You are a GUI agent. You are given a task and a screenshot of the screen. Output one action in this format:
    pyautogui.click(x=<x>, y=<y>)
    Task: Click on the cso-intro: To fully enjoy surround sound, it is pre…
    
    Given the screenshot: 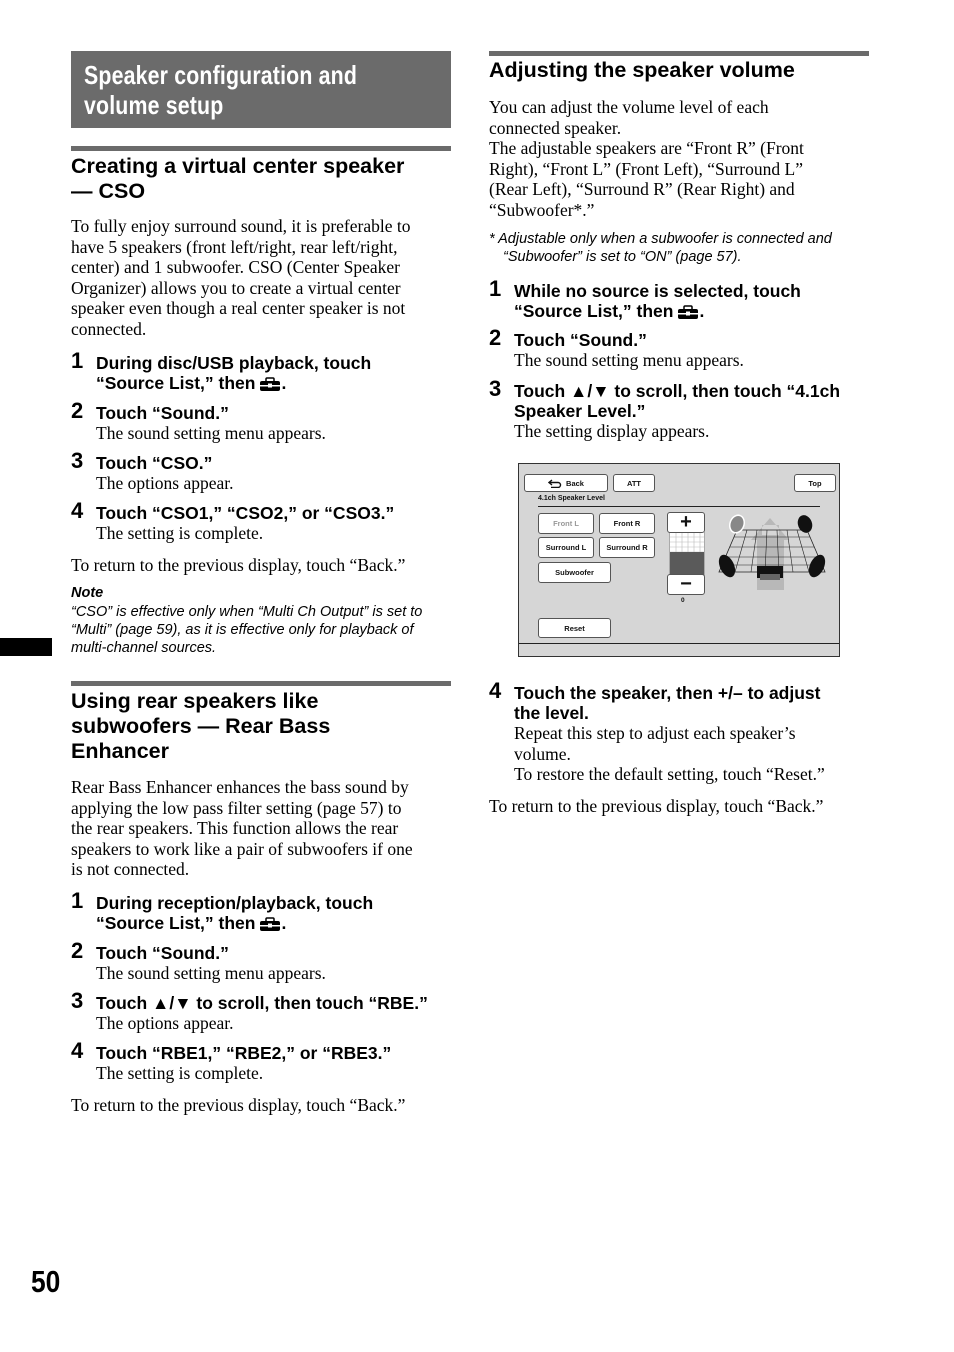 What is the action you would take?
    pyautogui.click(x=241, y=277)
    